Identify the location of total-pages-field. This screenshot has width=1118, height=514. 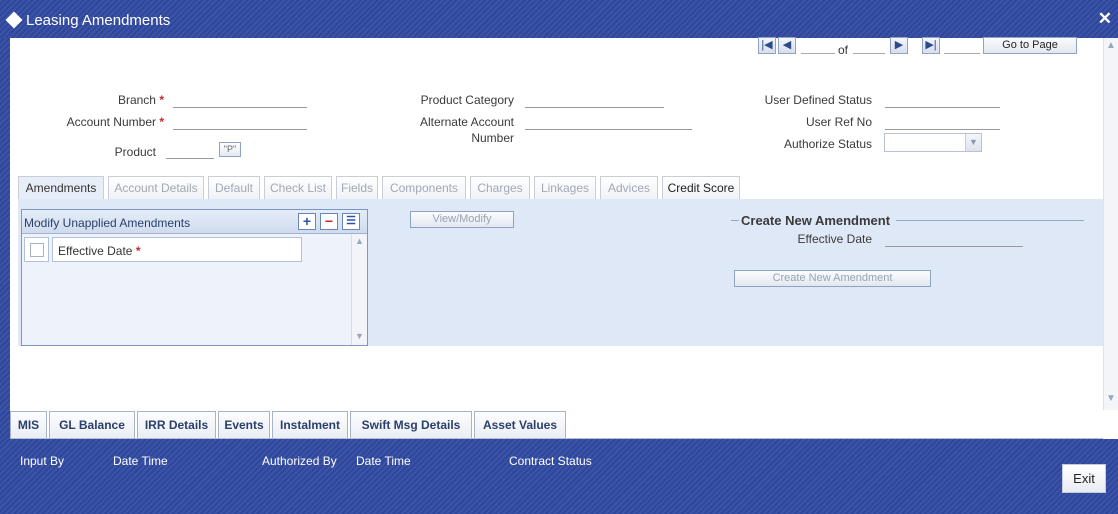
(869, 53).